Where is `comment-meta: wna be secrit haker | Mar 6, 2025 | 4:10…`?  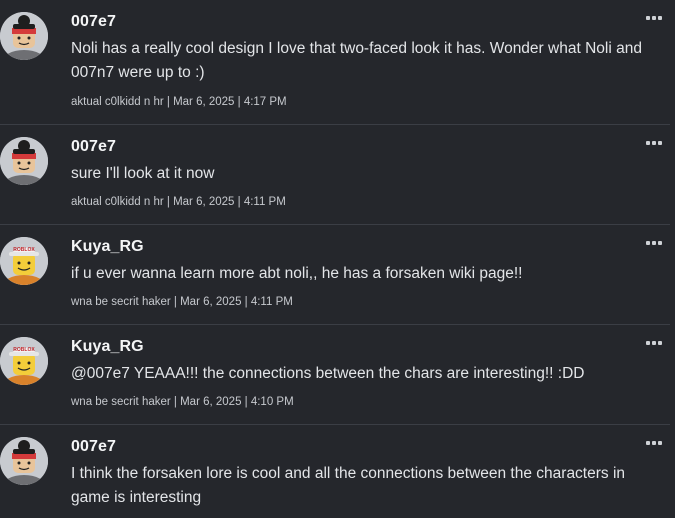 comment-meta: wna be secrit haker | Mar 6, 2025 | 4:10… is located at coordinates (182, 402).